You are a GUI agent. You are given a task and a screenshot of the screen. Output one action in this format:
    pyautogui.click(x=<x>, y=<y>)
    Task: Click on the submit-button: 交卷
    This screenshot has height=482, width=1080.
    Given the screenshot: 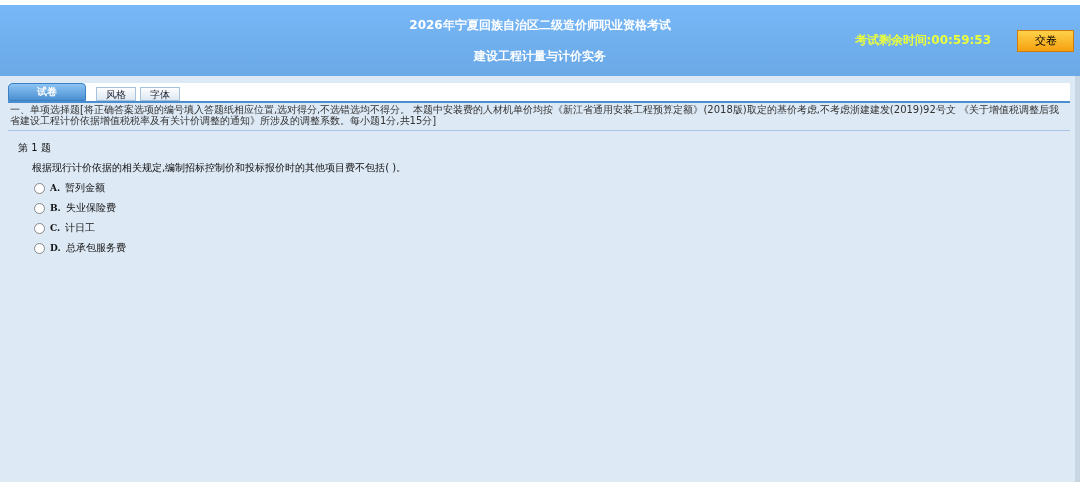 What is the action you would take?
    pyautogui.click(x=1045, y=40)
    